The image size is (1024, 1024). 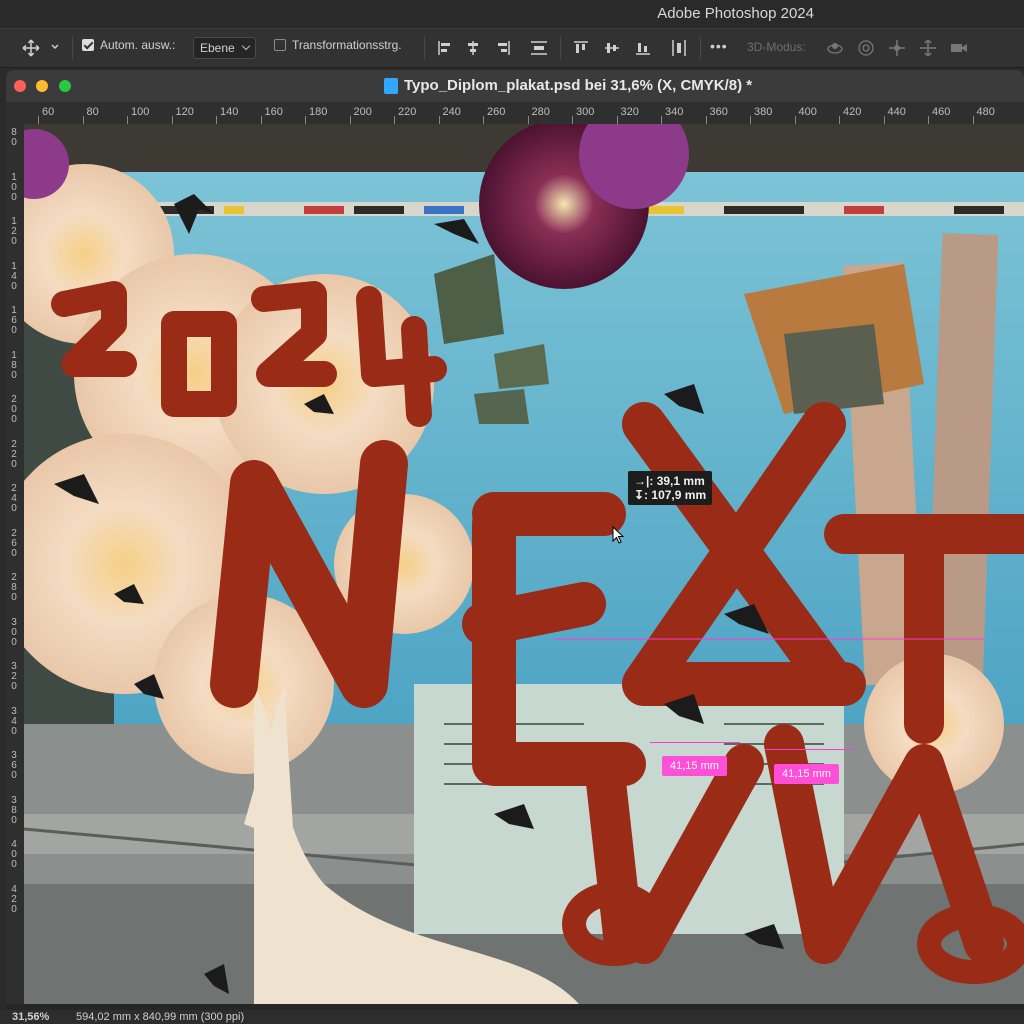 What do you see at coordinates (48, 112) in the screenshot?
I see `ruler-tick-label: 60` at bounding box center [48, 112].